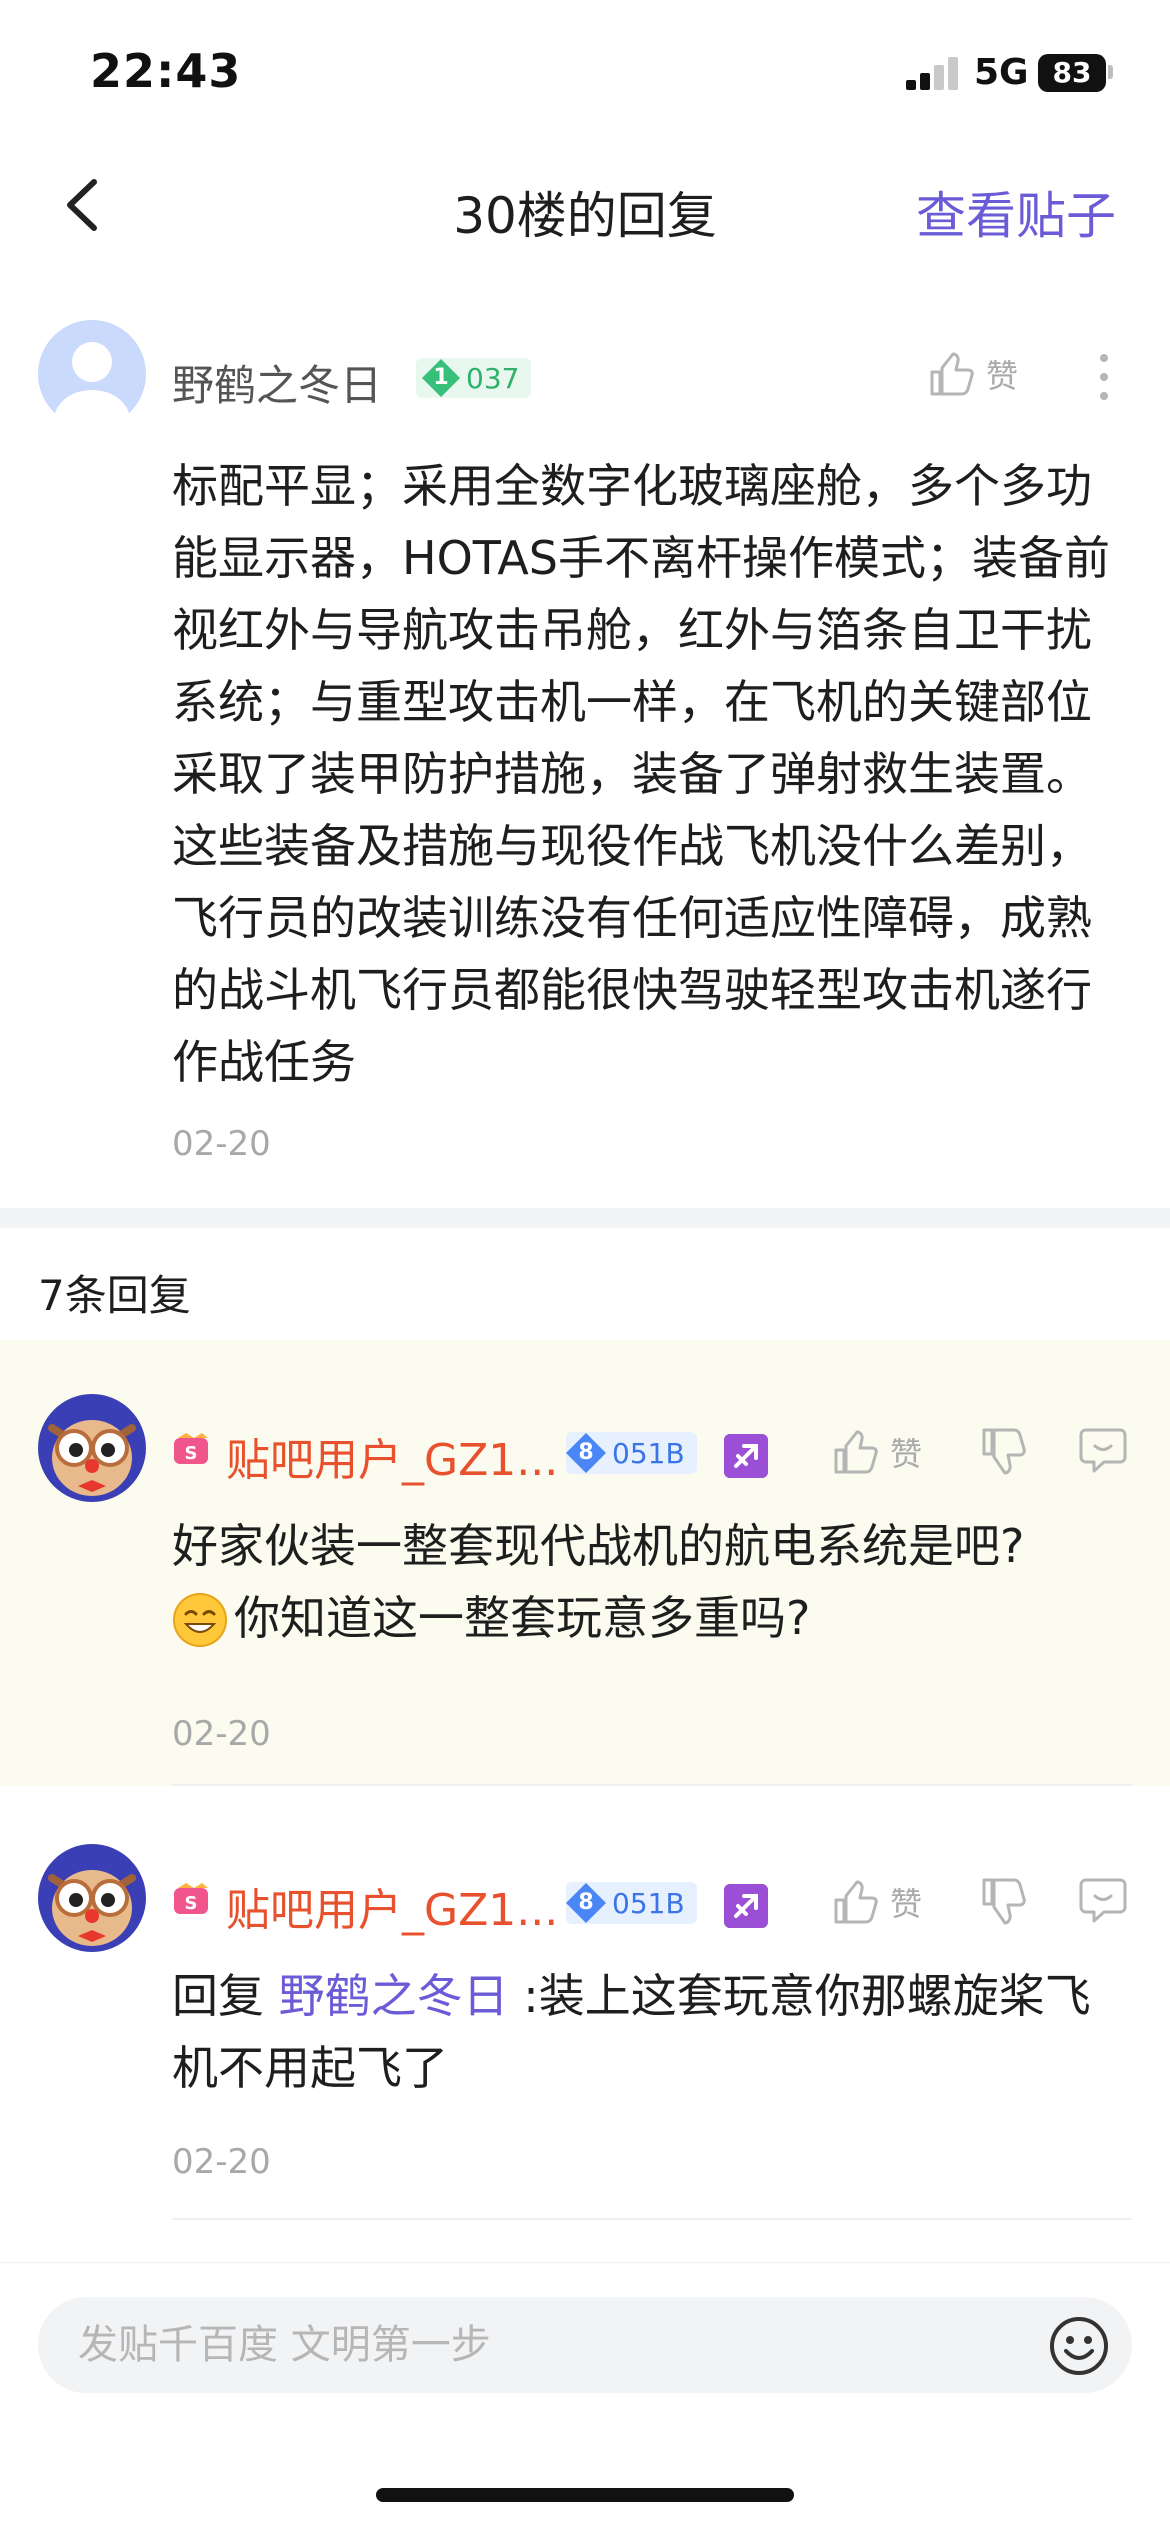 The image size is (1170, 2532). Describe the element at coordinates (585, 2495) in the screenshot. I see `home-indicator` at that location.